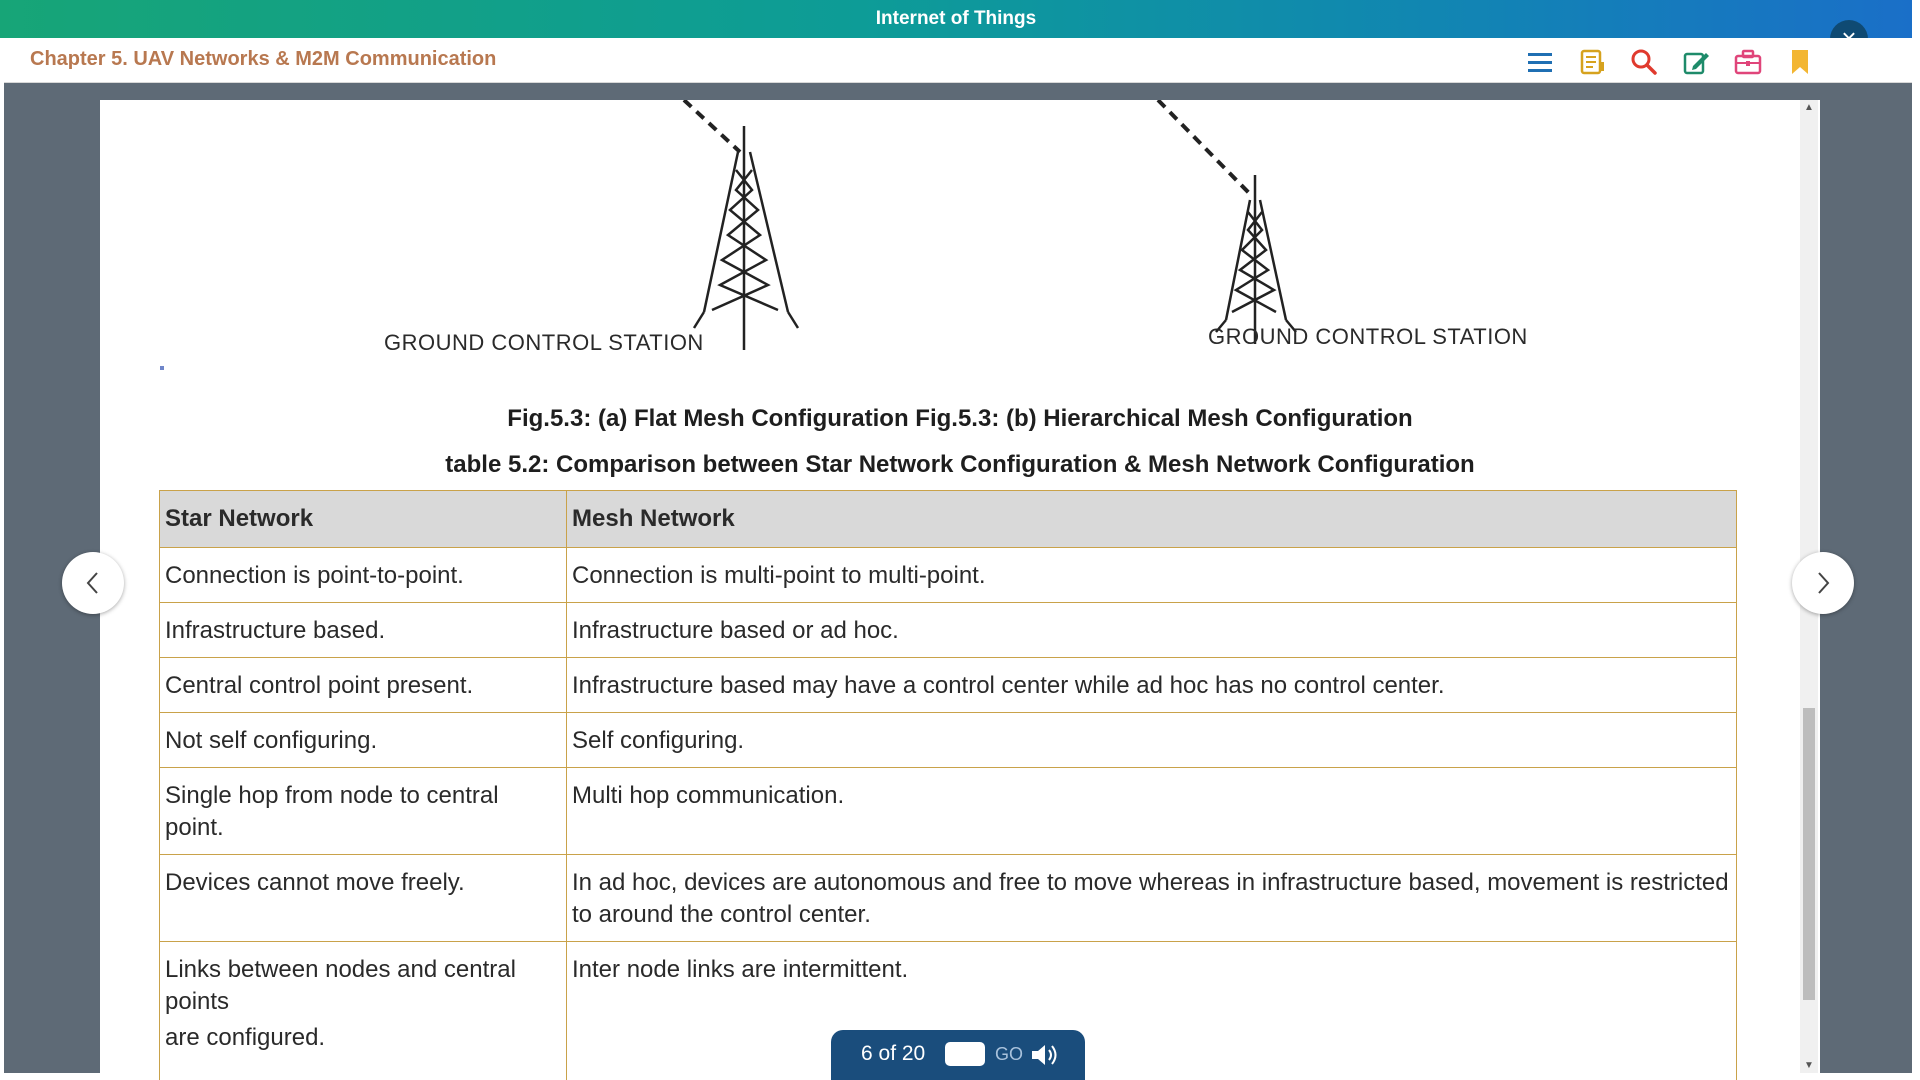 The height and width of the screenshot is (1080, 1920). Describe the element at coordinates (893, 1053) in the screenshot. I see `page-indicator: 6 of 20` at that location.